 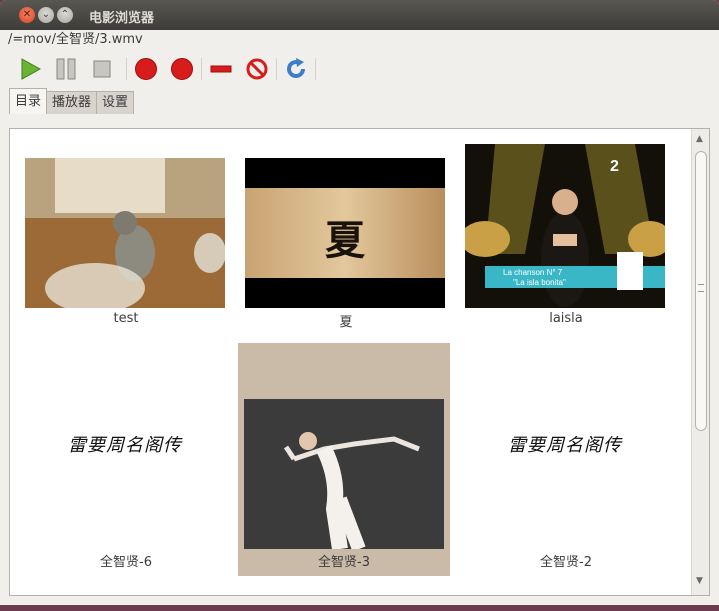 What do you see at coordinates (126, 318) in the screenshot?
I see `movie-label: test` at bounding box center [126, 318].